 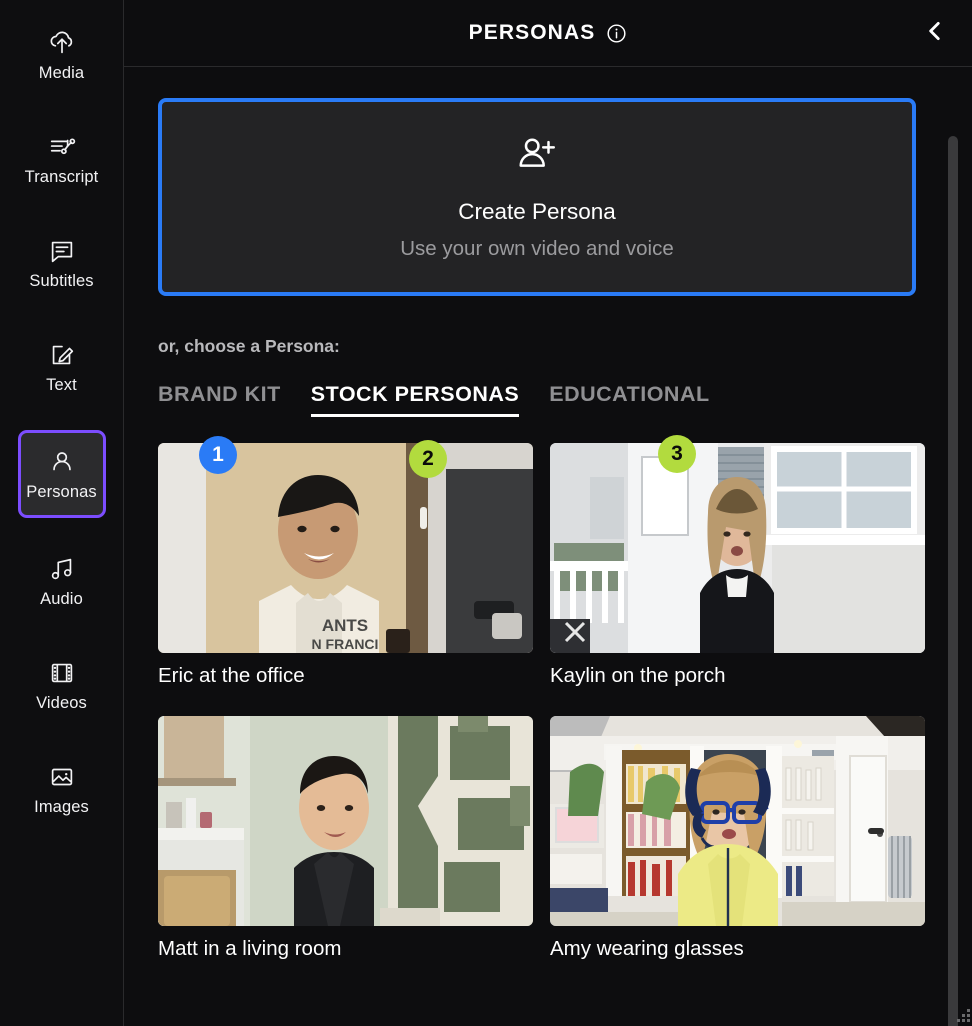 I want to click on sidebar-item-videos: Videos, so click(x=62, y=685).